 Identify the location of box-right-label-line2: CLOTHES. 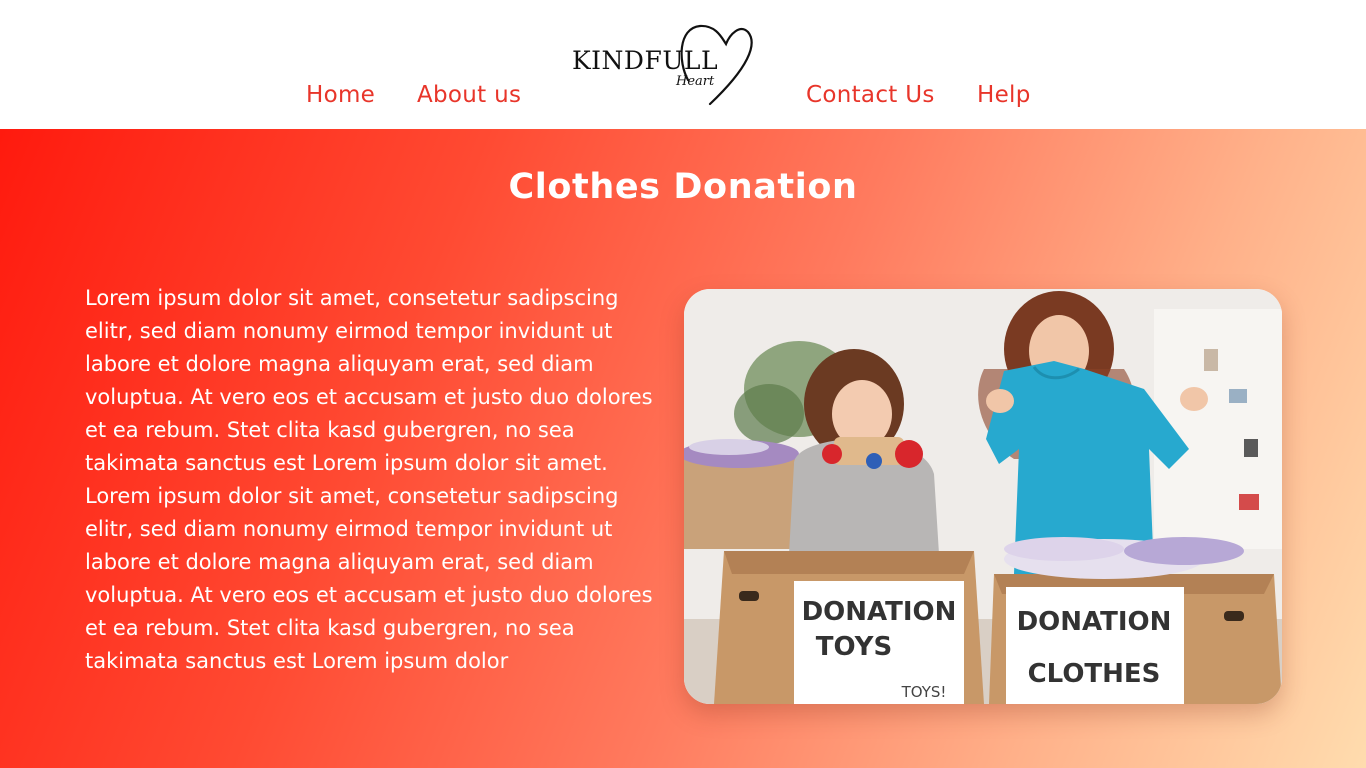
(1094, 674).